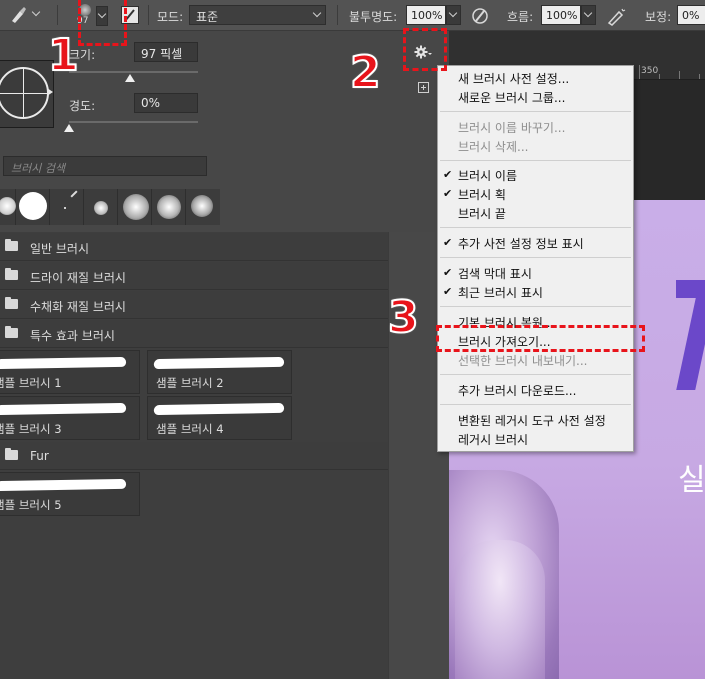 The width and height of the screenshot is (705, 679). Describe the element at coordinates (426, 15) in the screenshot. I see `opacity-field: 100%` at that location.